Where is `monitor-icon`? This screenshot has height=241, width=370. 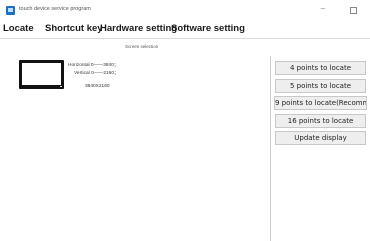
monitor-icon is located at coordinates (41, 76).